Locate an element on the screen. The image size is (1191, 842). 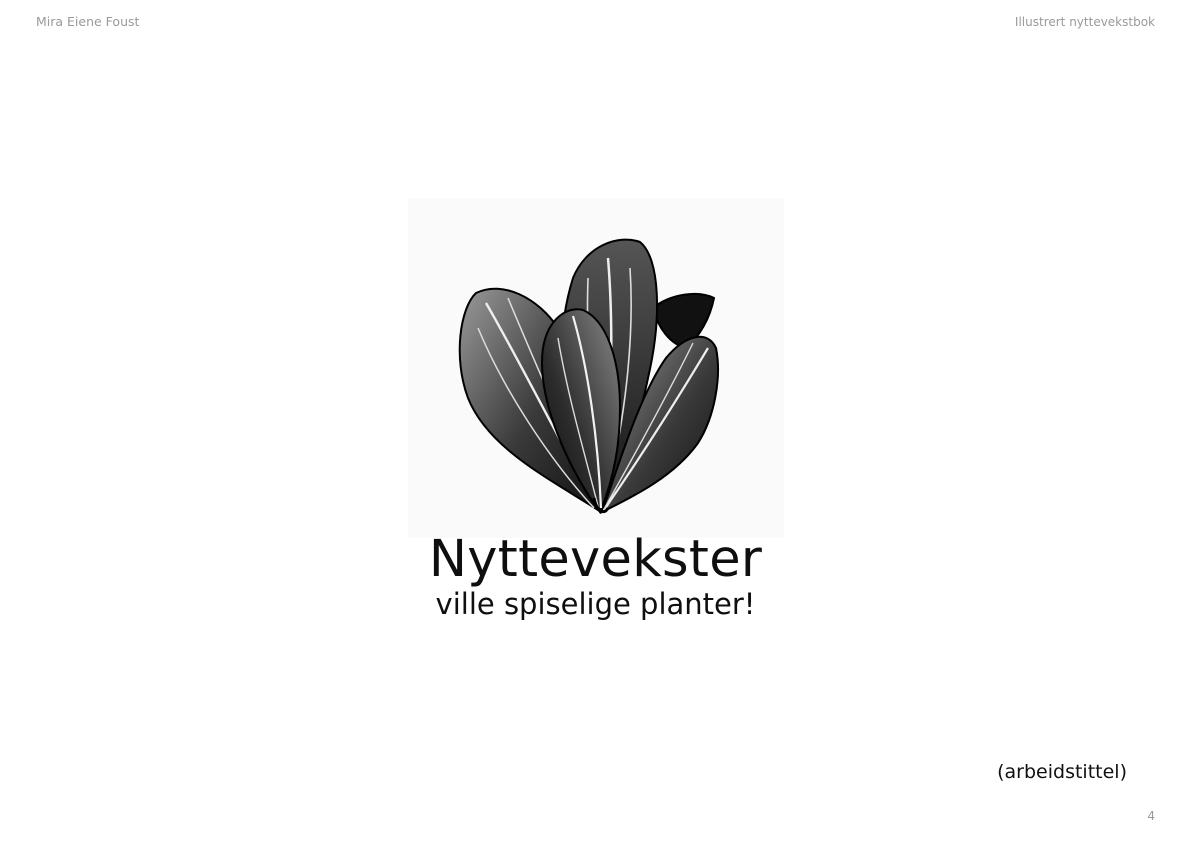
author-name: Mira Eiene Foust is located at coordinates (88, 21).